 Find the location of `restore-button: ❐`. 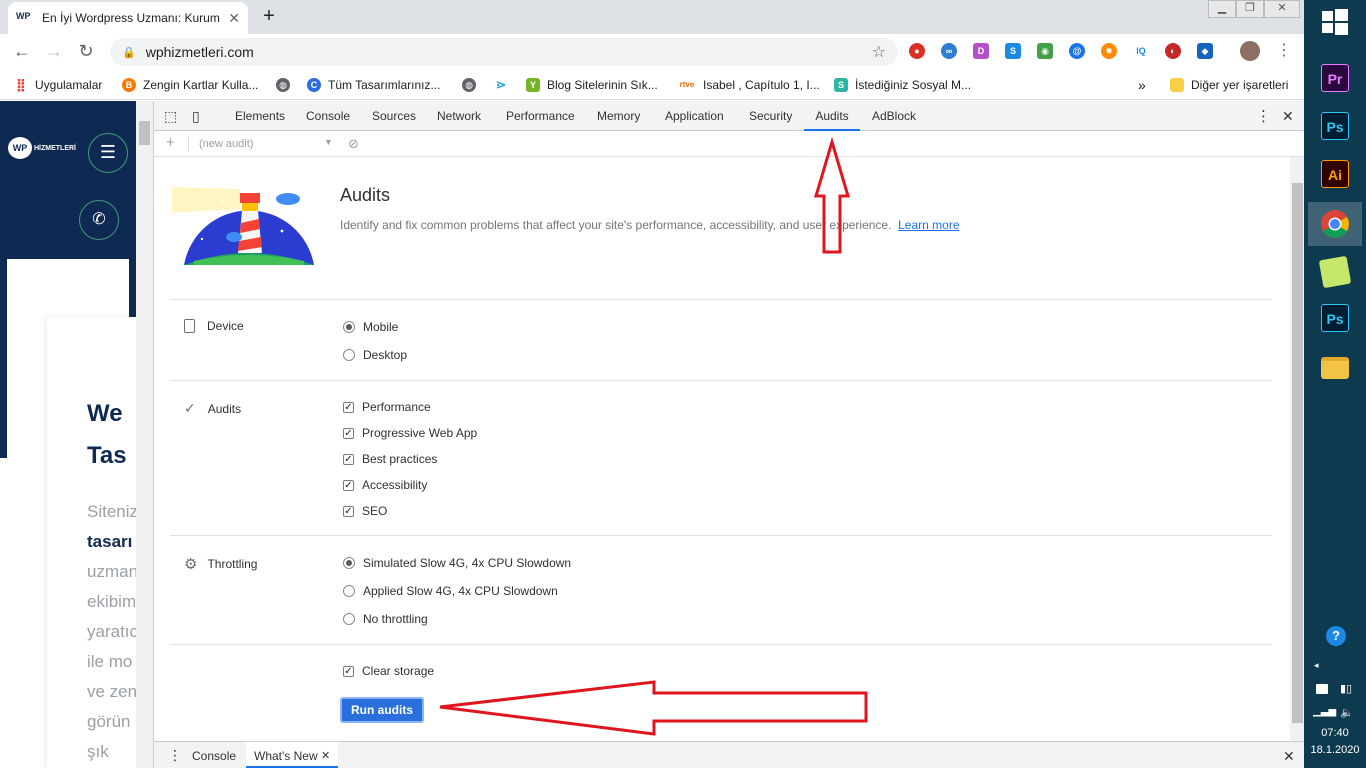

restore-button: ❐ is located at coordinates (1250, 9).